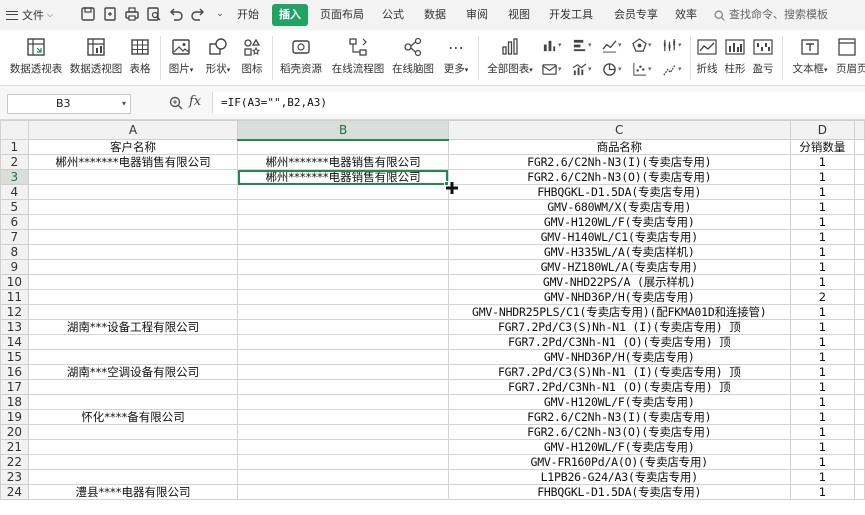  I want to click on row-header: 7, so click(14, 237).